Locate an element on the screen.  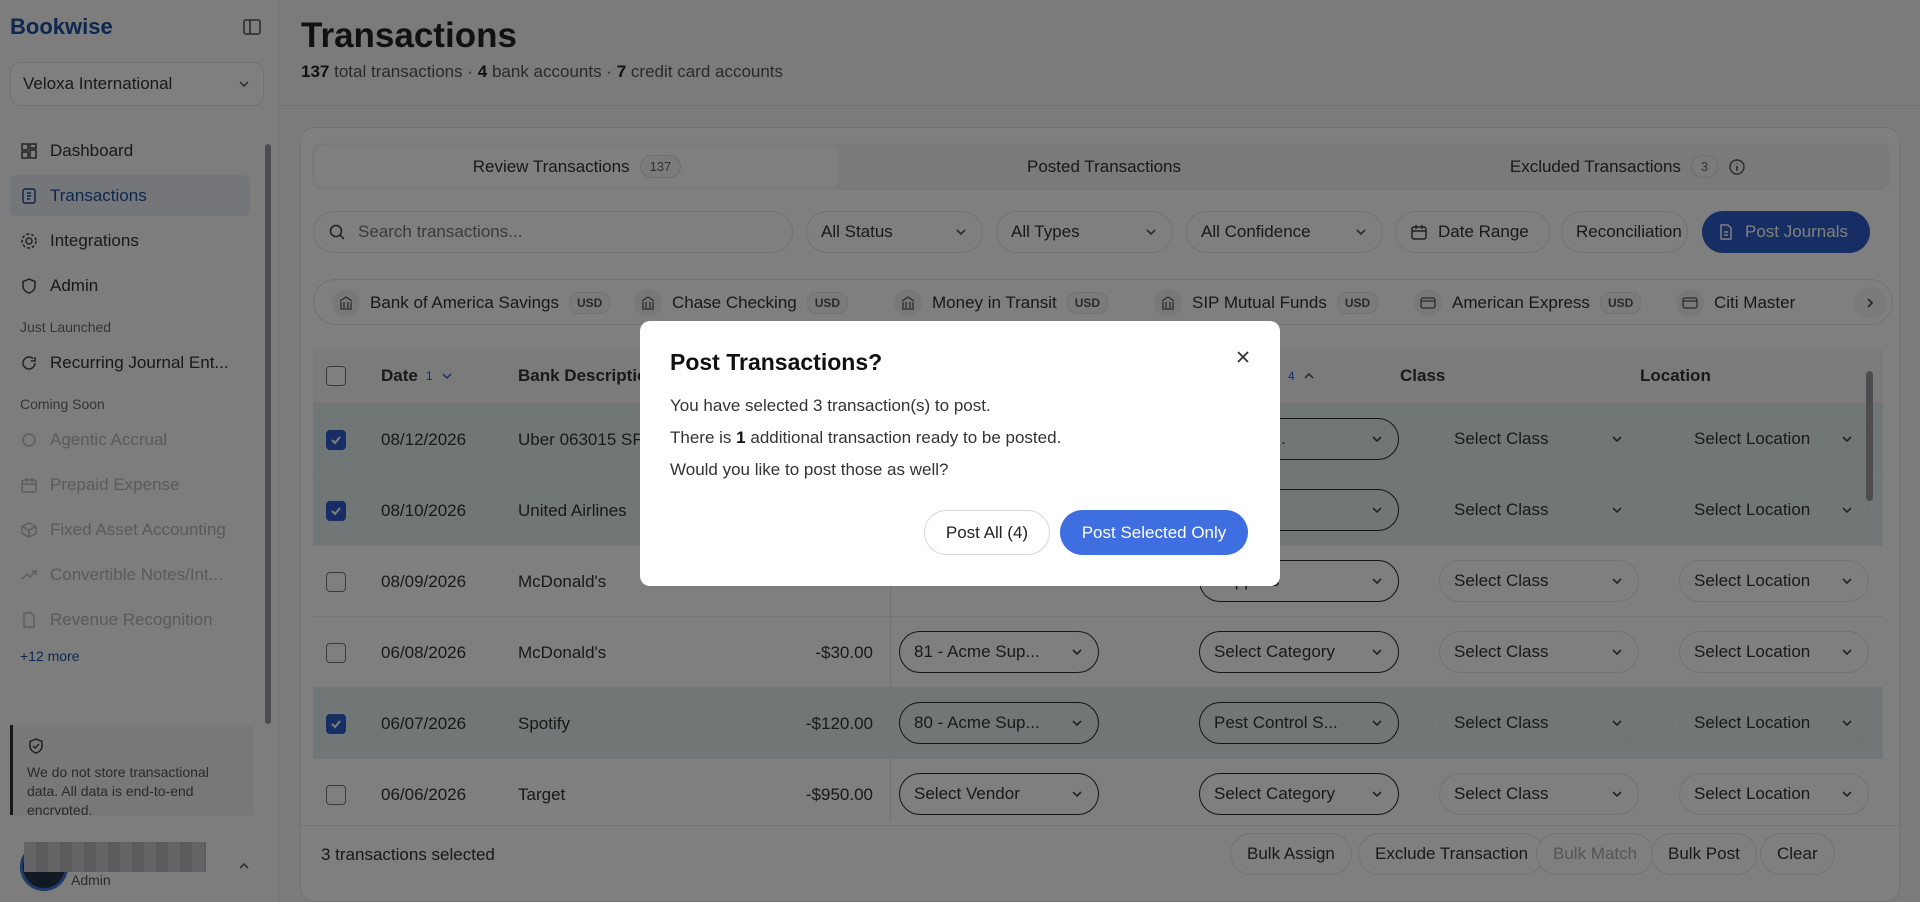
dialog-title: Post Transactions? is located at coordinates (776, 362).